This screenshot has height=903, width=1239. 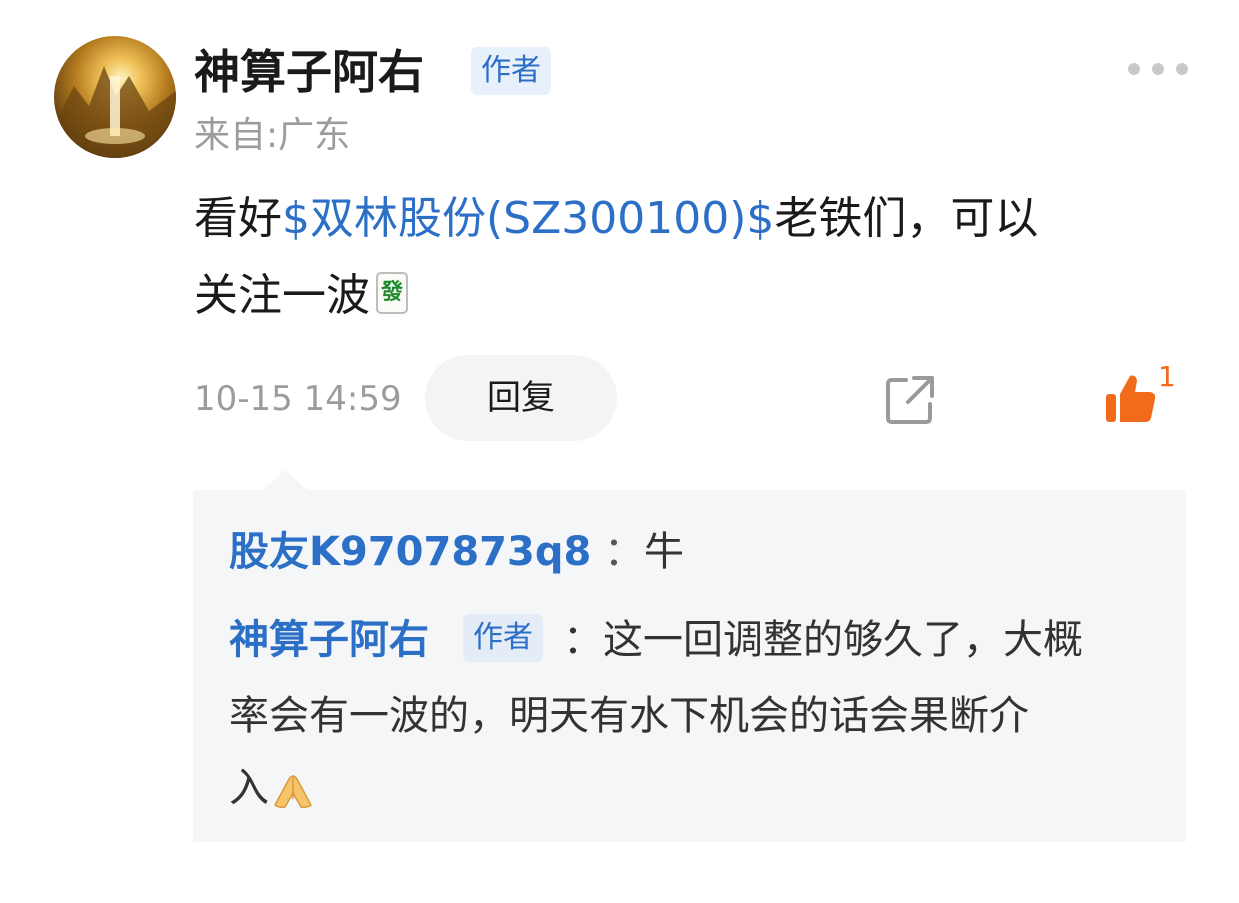 I want to click on reply-text-line1: ：这一回调整的够久了，大概, so click(x=823, y=640).